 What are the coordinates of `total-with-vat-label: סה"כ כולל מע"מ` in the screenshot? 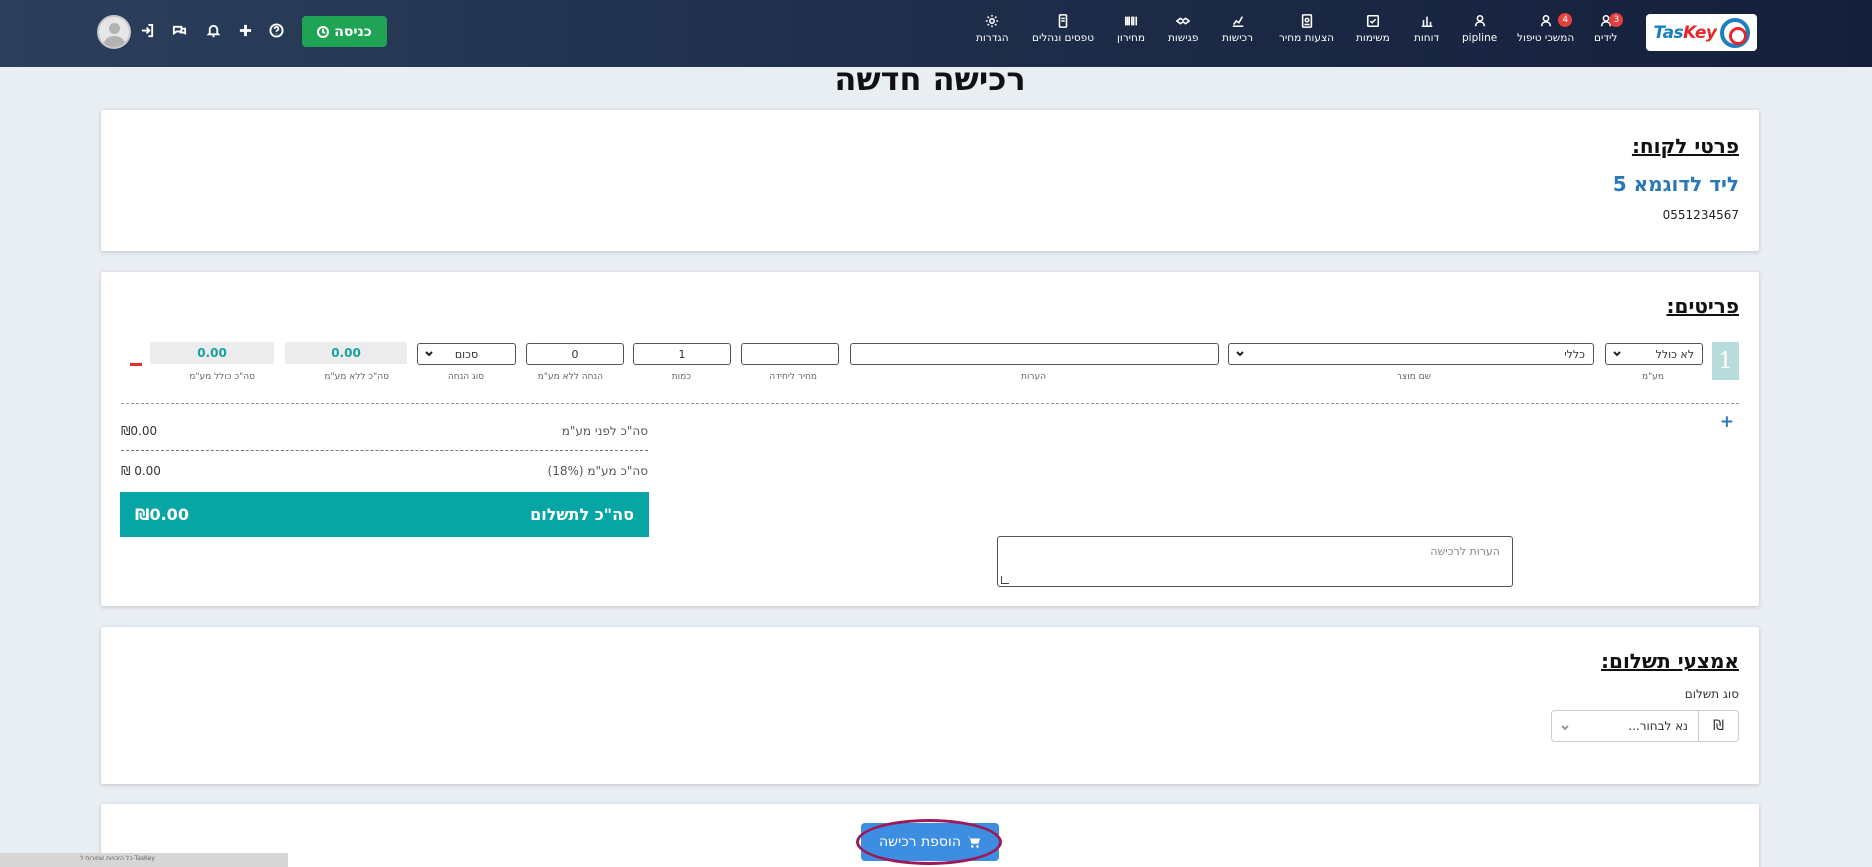 It's located at (222, 377).